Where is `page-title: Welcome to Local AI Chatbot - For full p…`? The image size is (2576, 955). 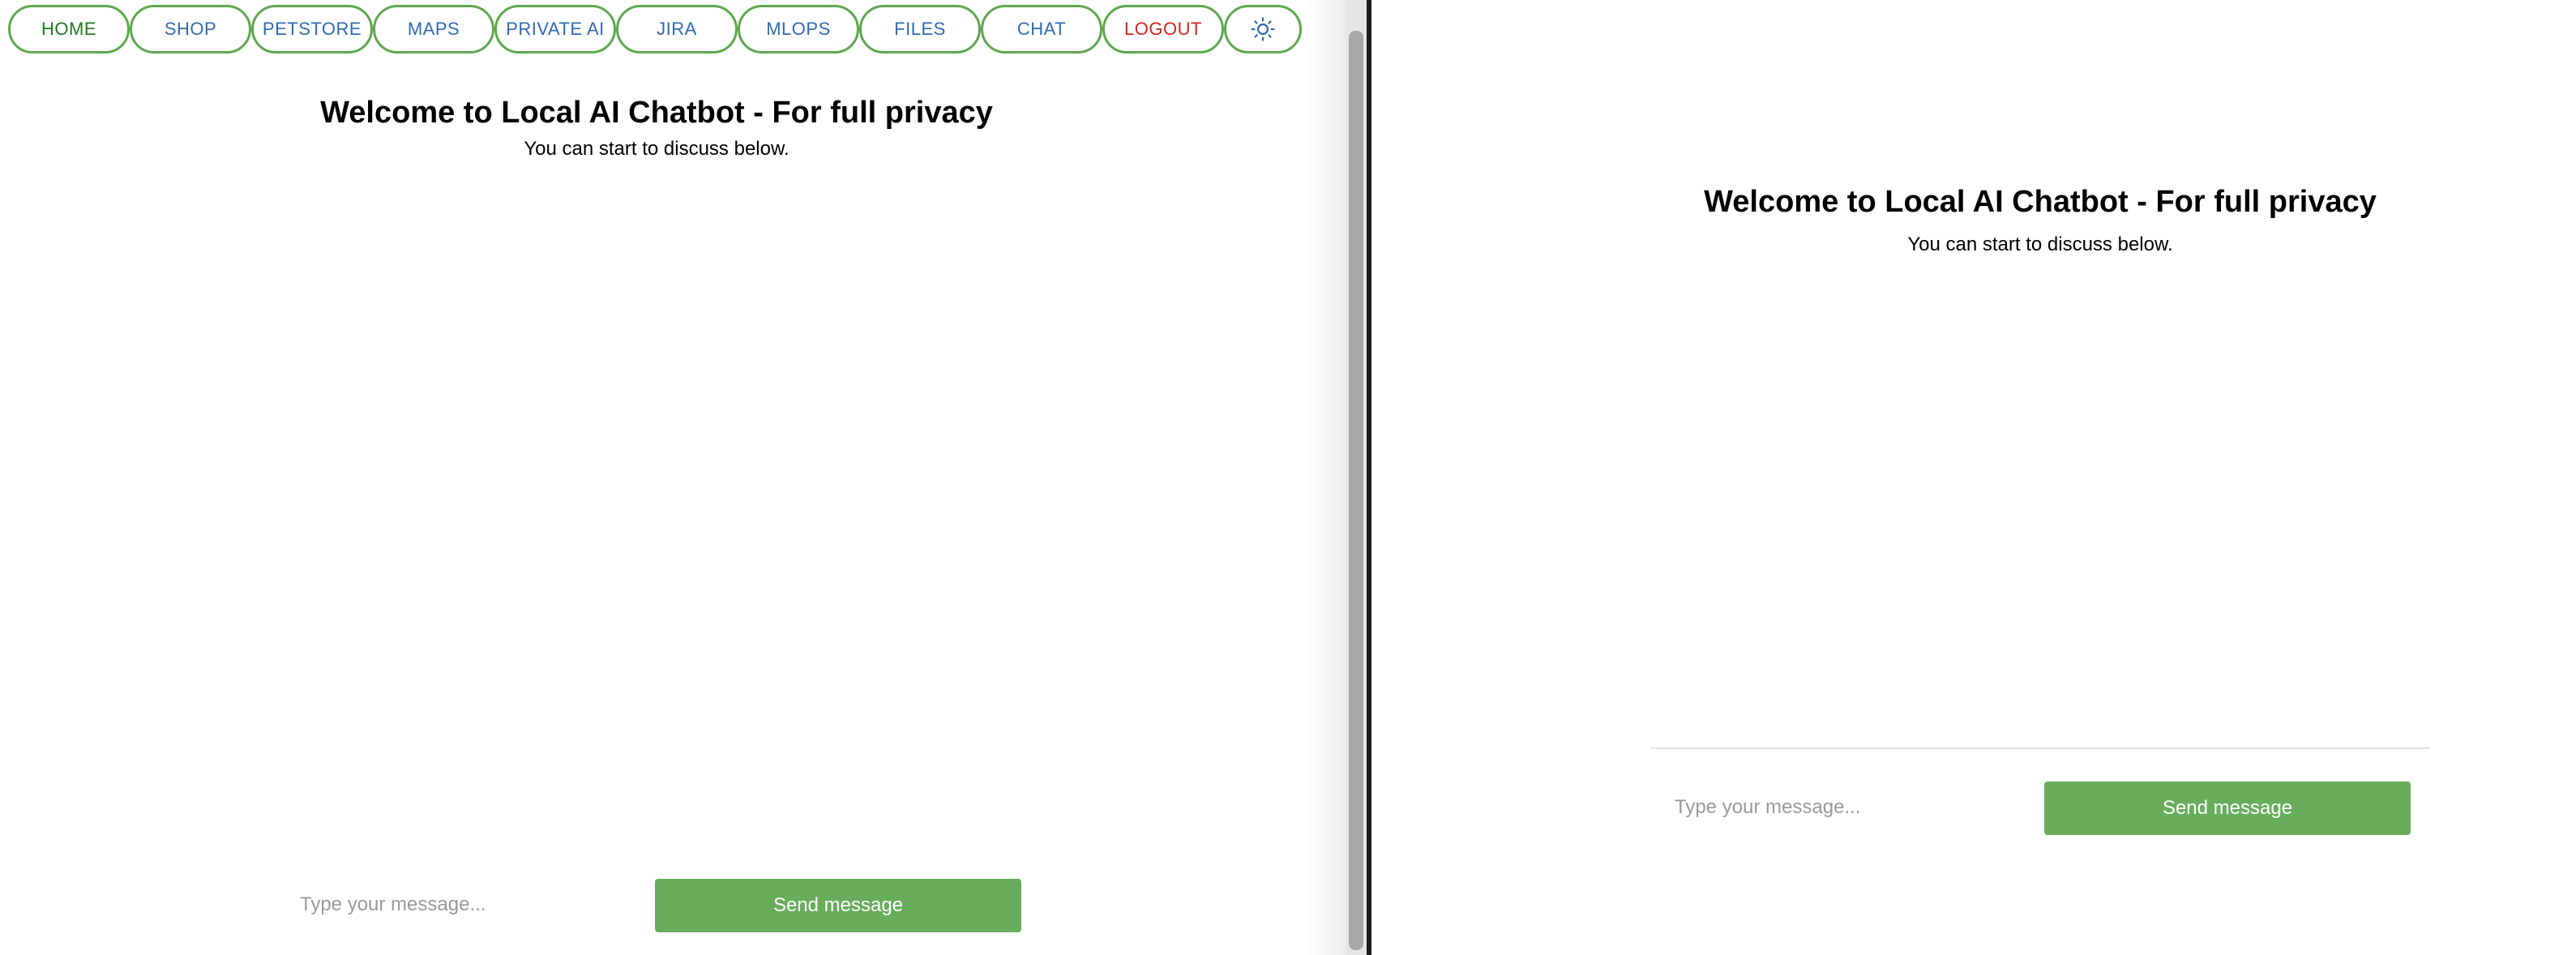 page-title: Welcome to Local AI Chatbot - For full p… is located at coordinates (656, 113).